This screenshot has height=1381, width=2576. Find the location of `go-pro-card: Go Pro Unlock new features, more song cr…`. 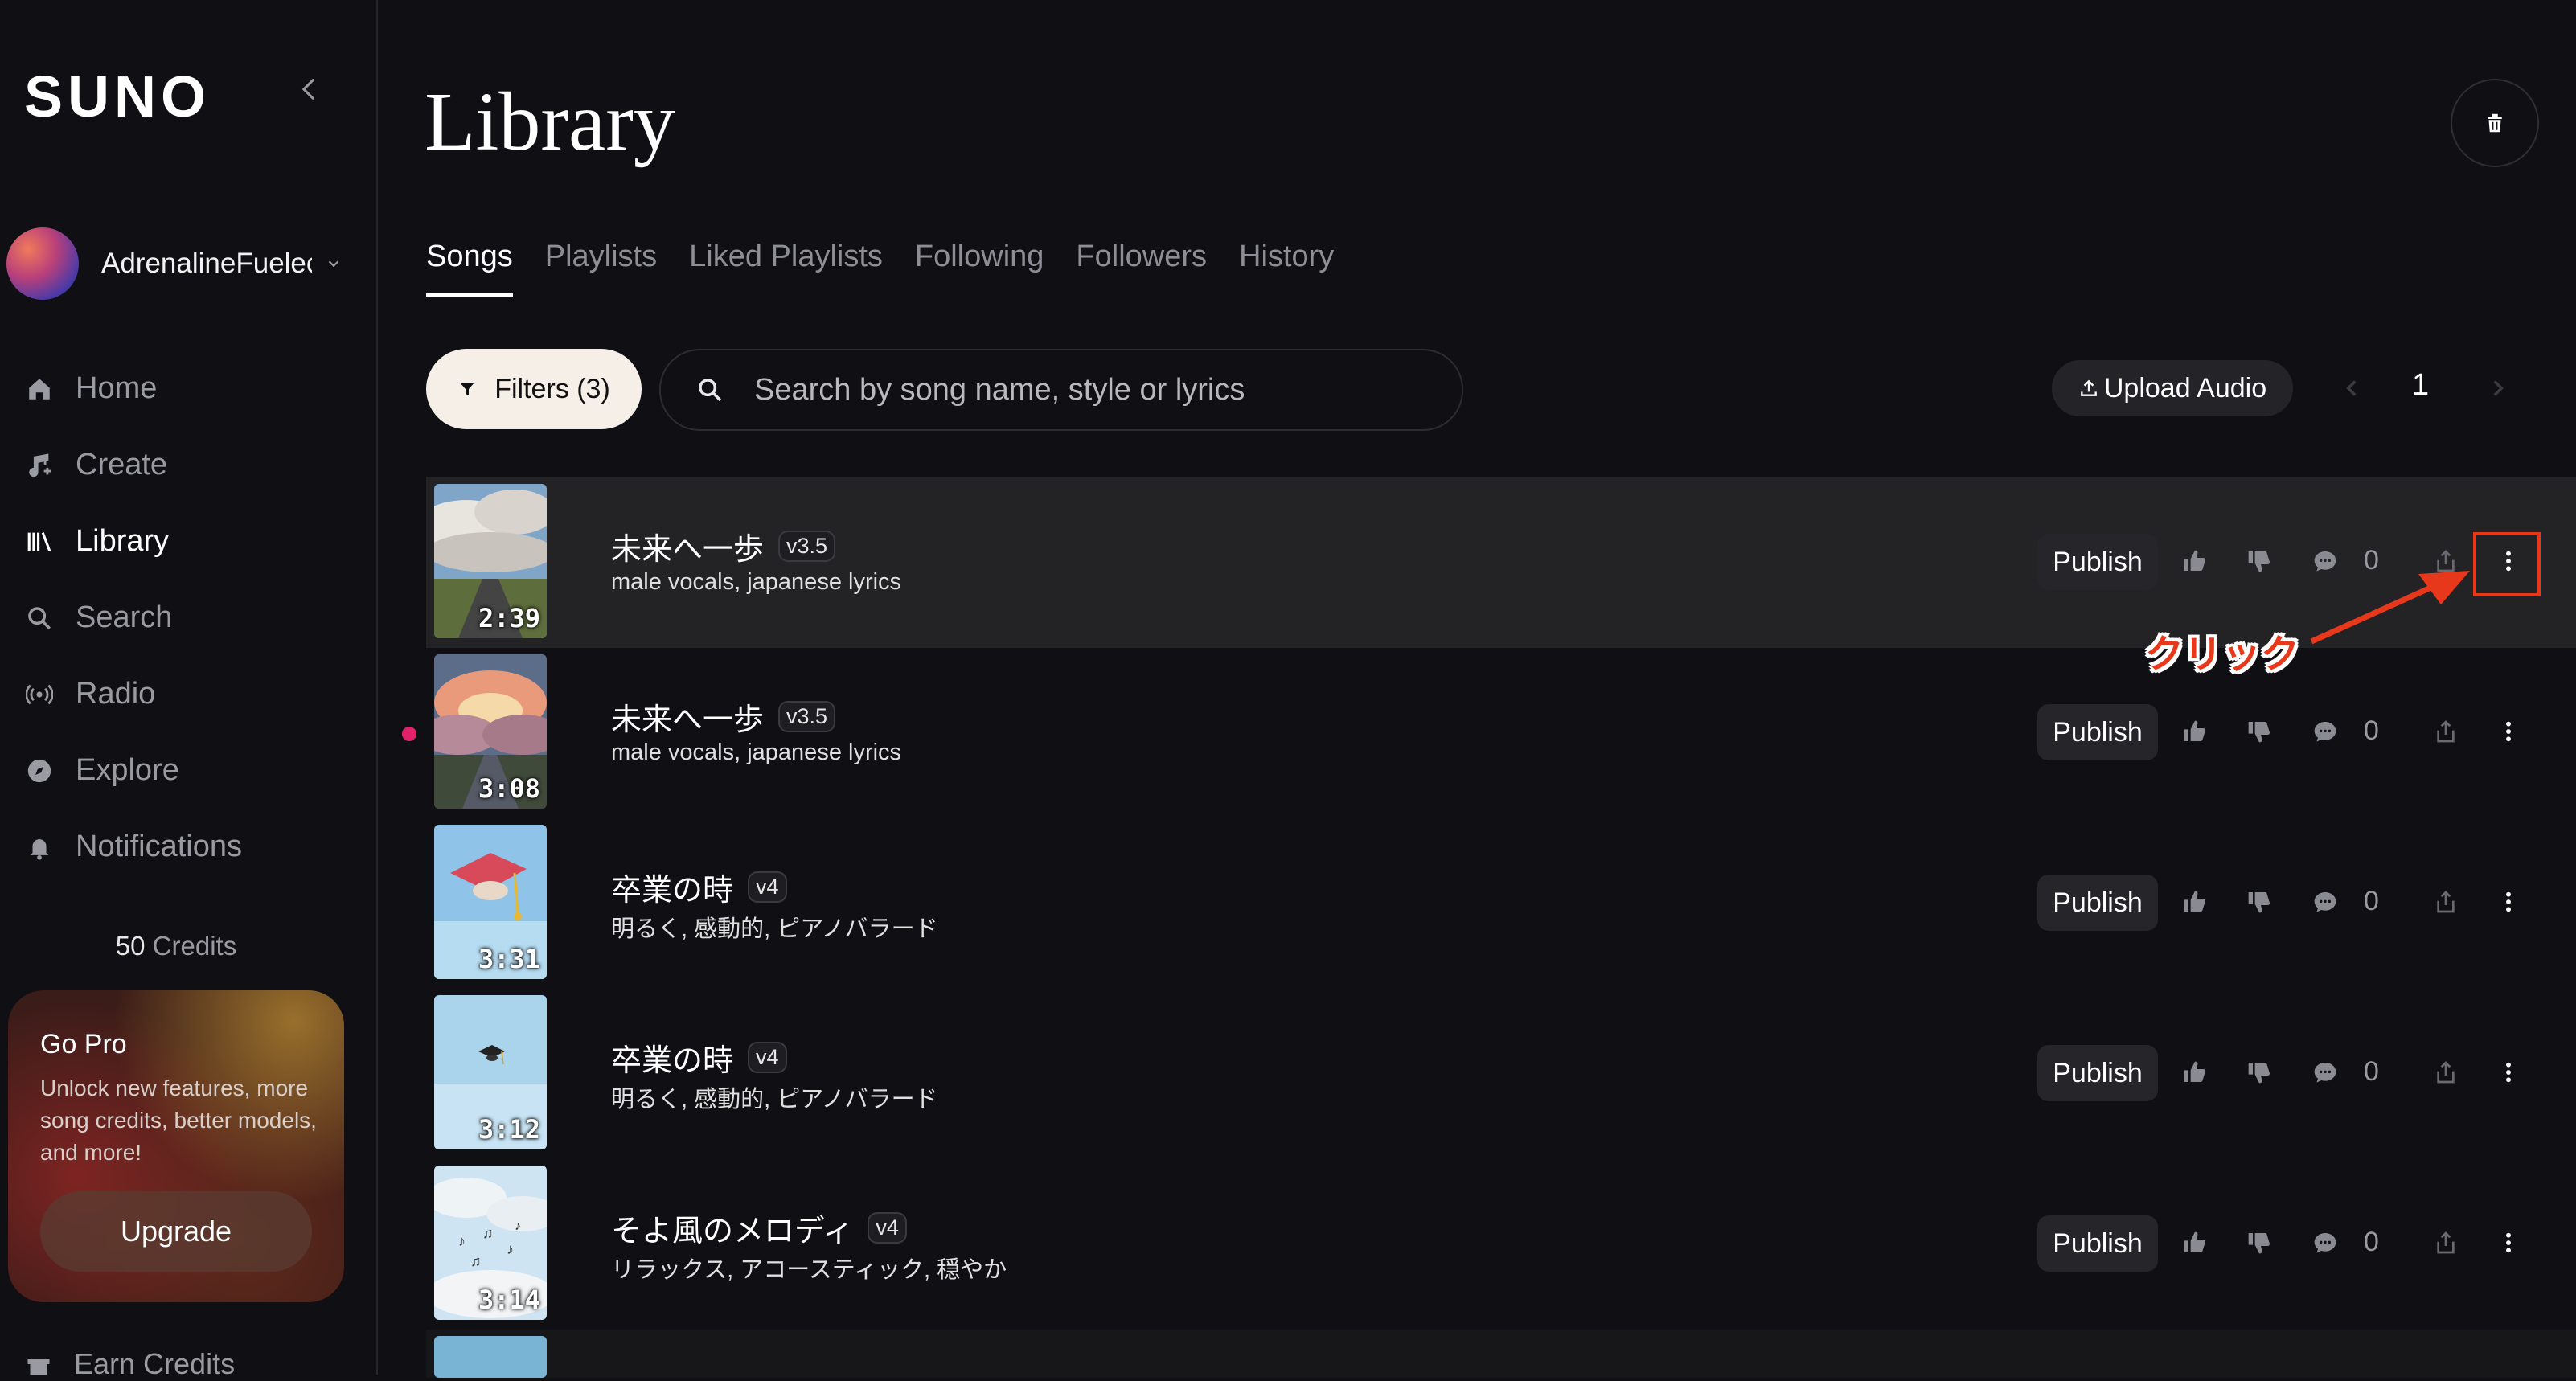

go-pro-card: Go Pro Unlock new features, more song cr… is located at coordinates (176, 1146).